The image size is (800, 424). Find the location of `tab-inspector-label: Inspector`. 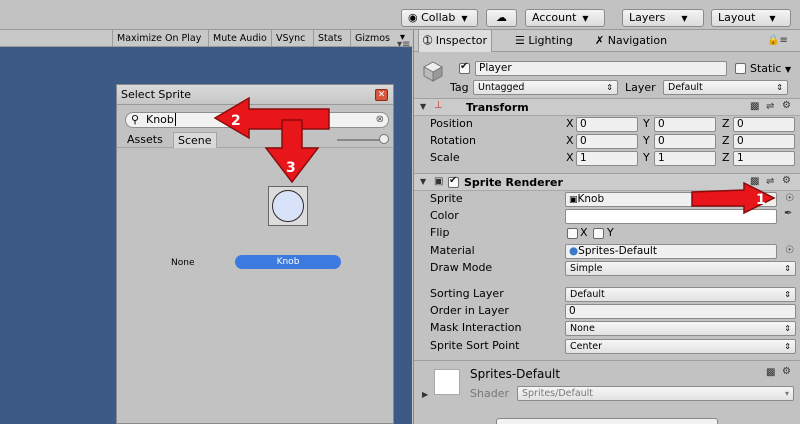

tab-inspector-label: Inspector is located at coordinates (461, 40).